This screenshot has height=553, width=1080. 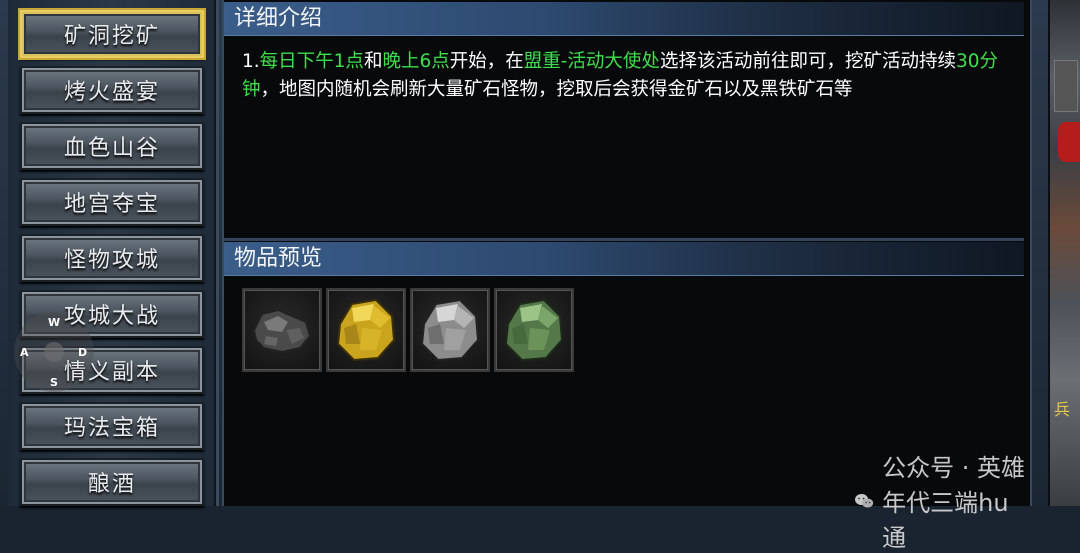 What do you see at coordinates (416, 61) in the screenshot?
I see `desc-highlight-time-2: 晚上6点` at bounding box center [416, 61].